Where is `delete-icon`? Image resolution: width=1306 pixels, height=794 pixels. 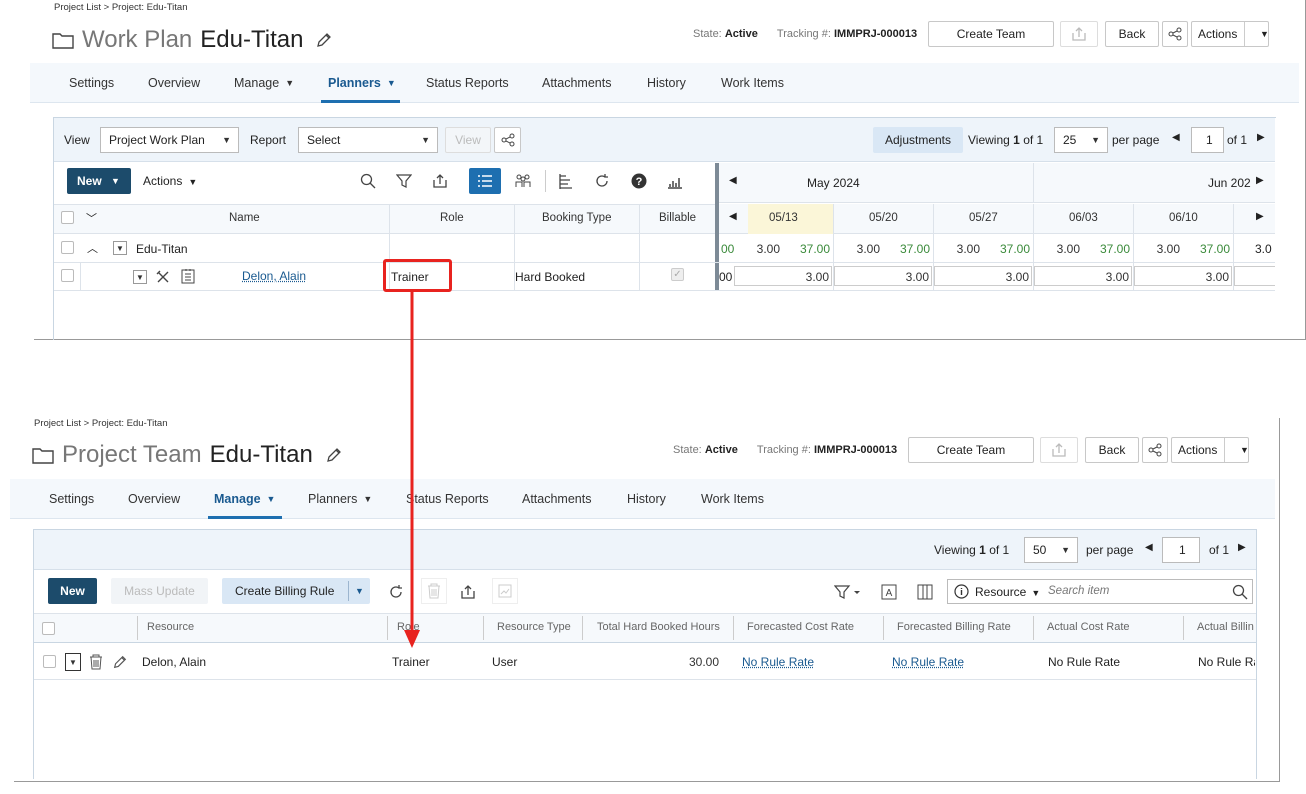
delete-icon is located at coordinates (96, 661).